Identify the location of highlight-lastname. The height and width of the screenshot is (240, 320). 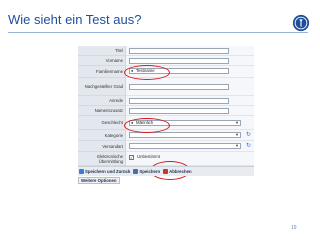
(147, 72).